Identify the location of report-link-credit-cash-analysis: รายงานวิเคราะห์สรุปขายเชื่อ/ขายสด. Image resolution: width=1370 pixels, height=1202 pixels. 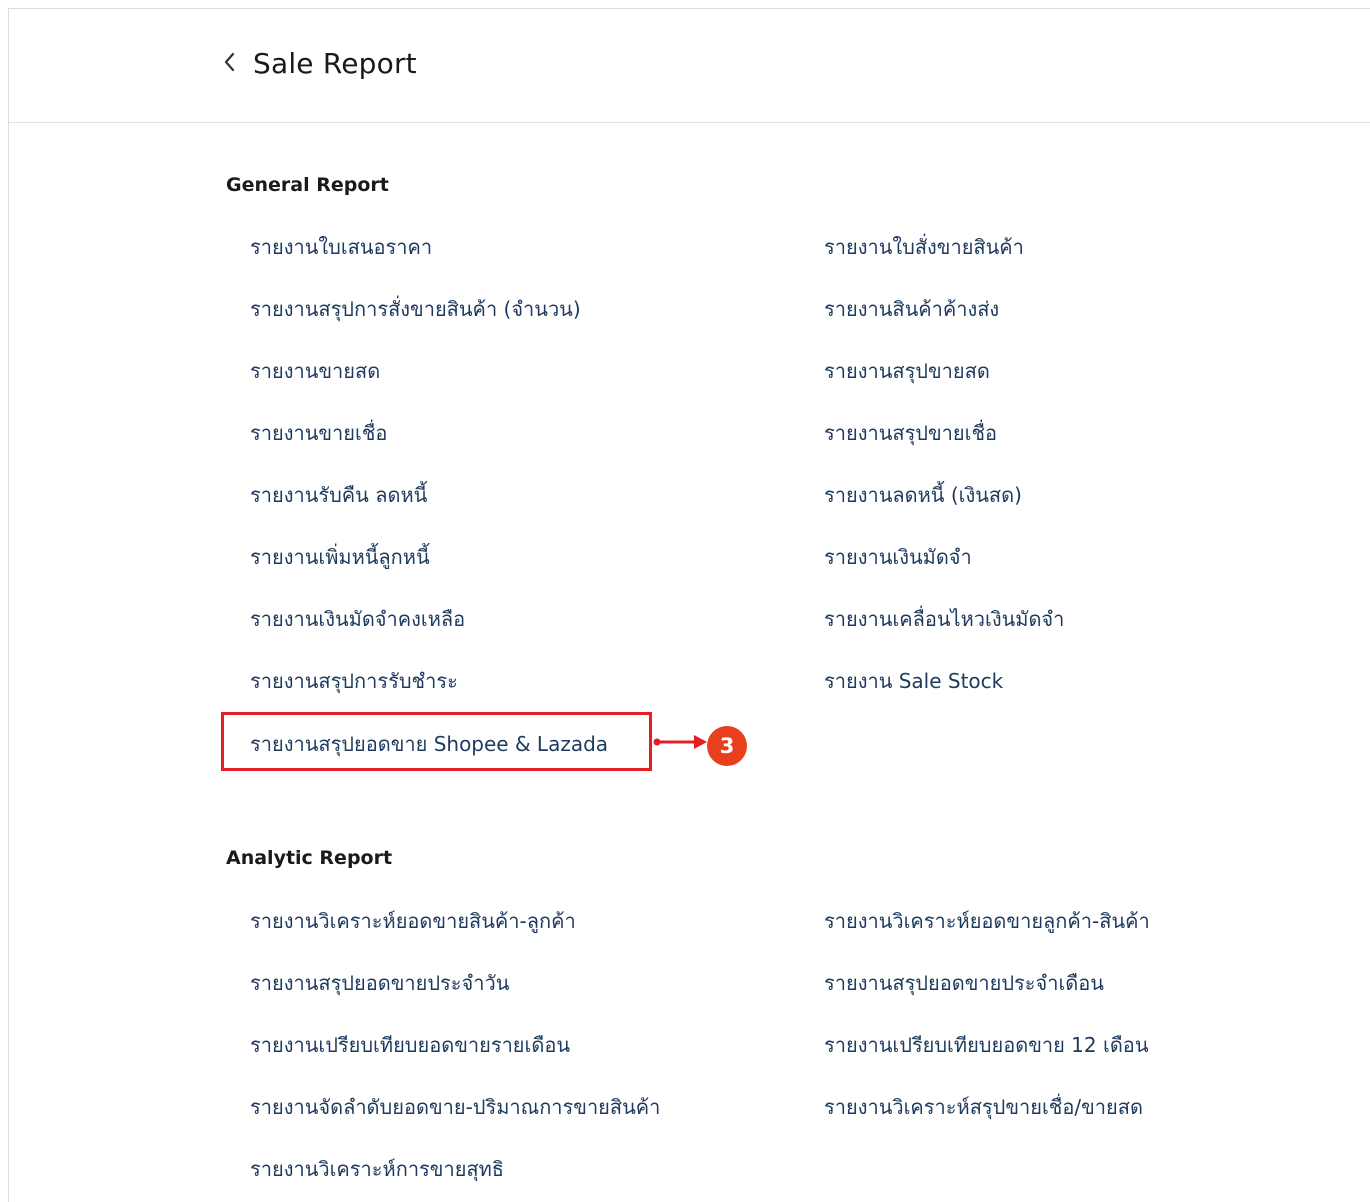
(983, 1107).